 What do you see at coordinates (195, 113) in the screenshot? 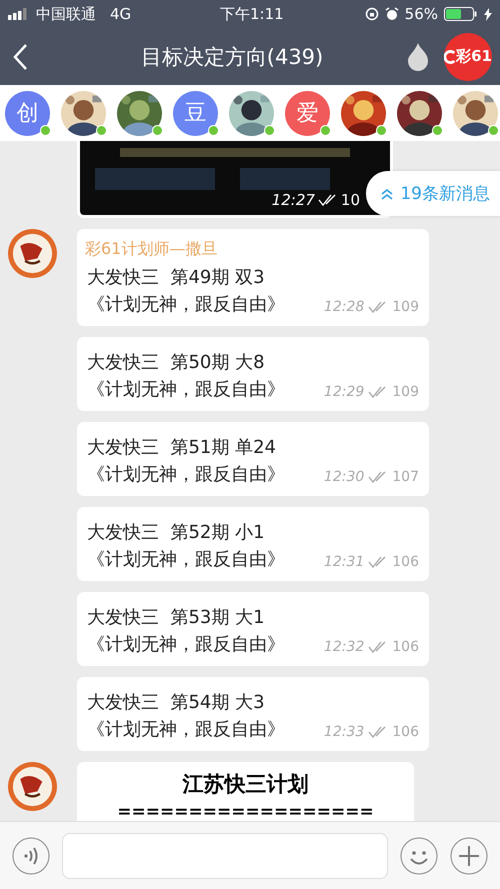
I see `member-avatar: 豆` at bounding box center [195, 113].